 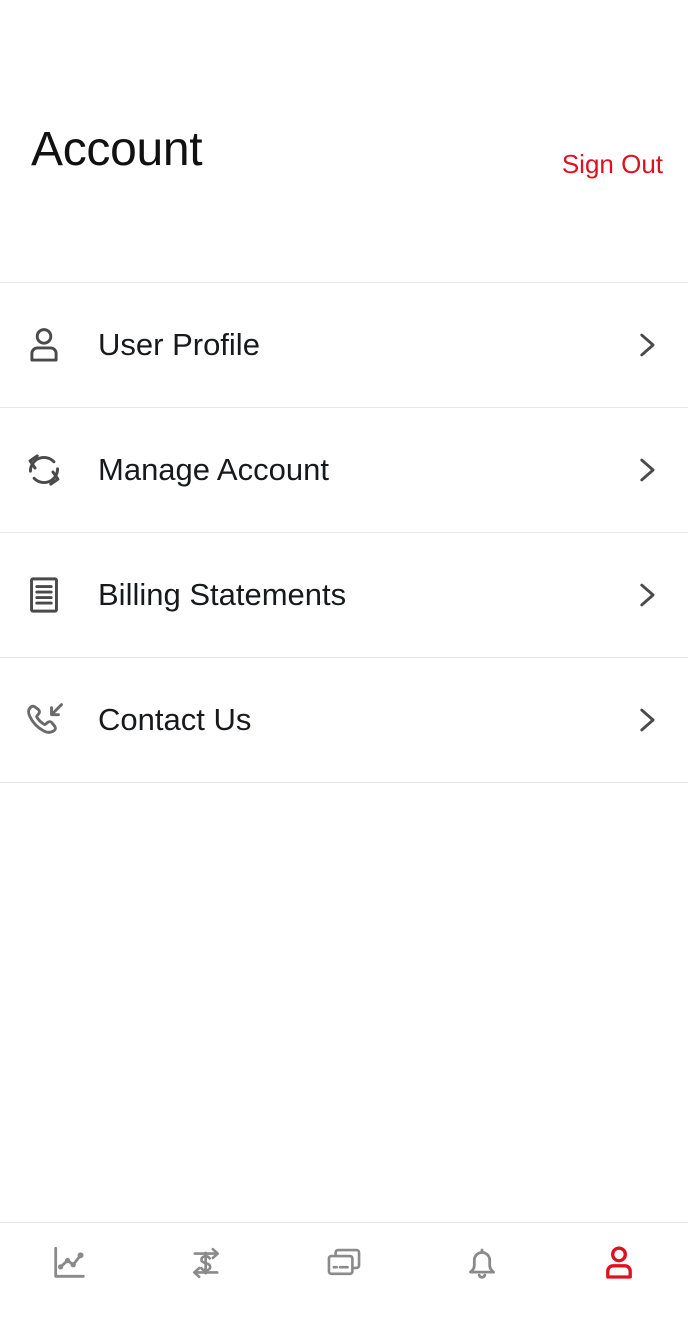 I want to click on document-lines-icon, so click(x=60, y=595).